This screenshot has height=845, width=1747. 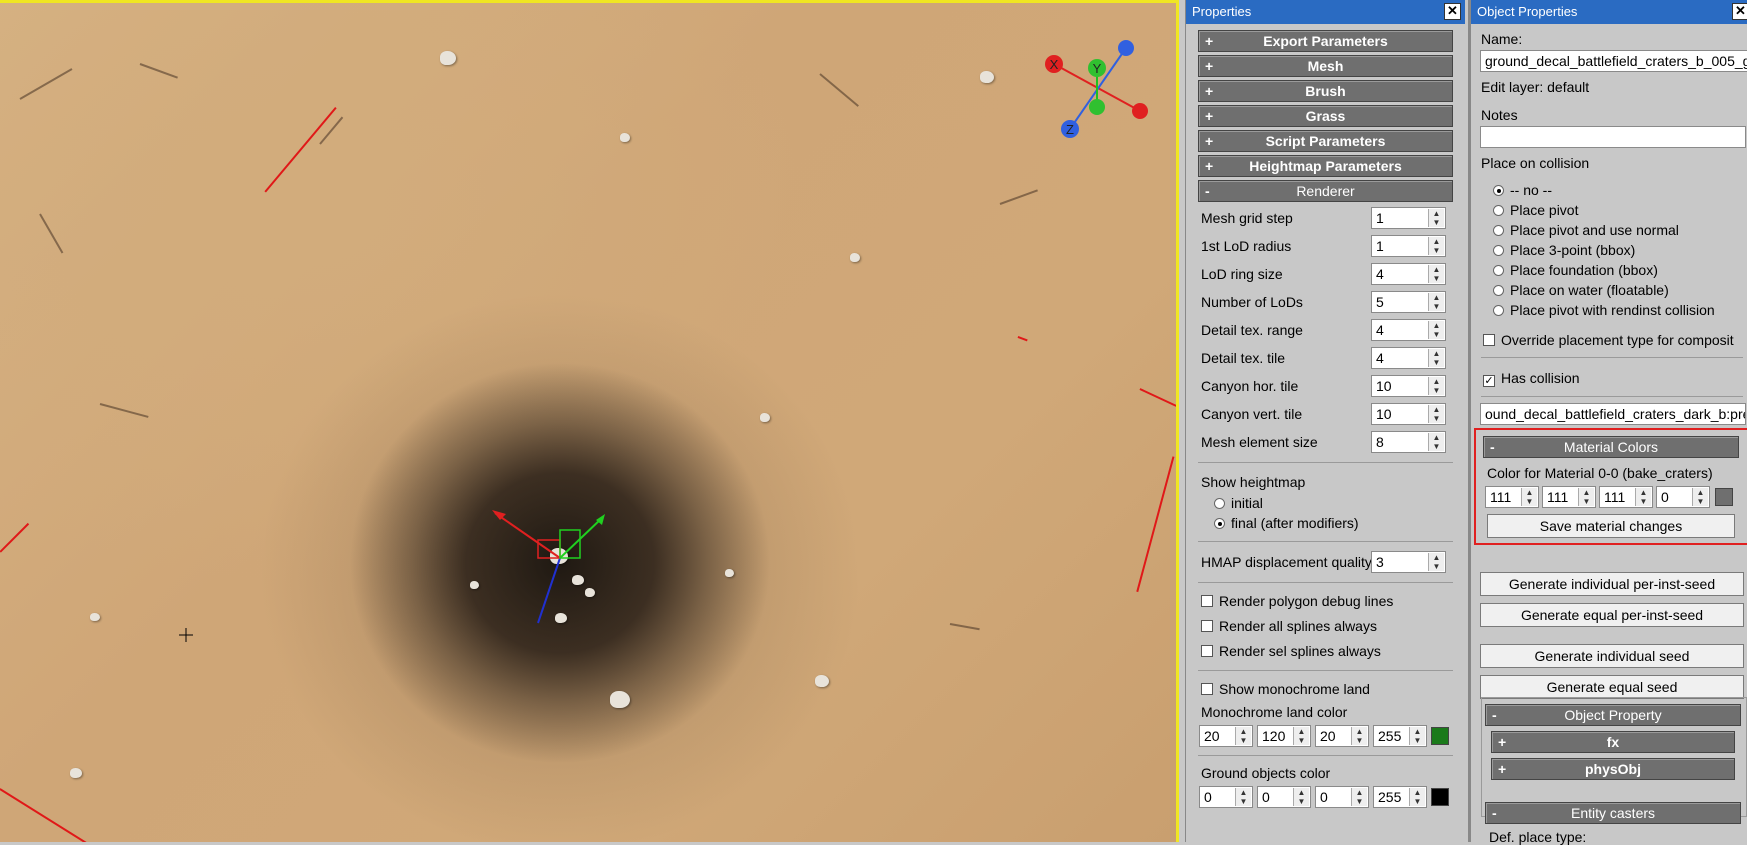 I want to click on section-header-export-parameters: + Export Parameters, so click(x=1325, y=41).